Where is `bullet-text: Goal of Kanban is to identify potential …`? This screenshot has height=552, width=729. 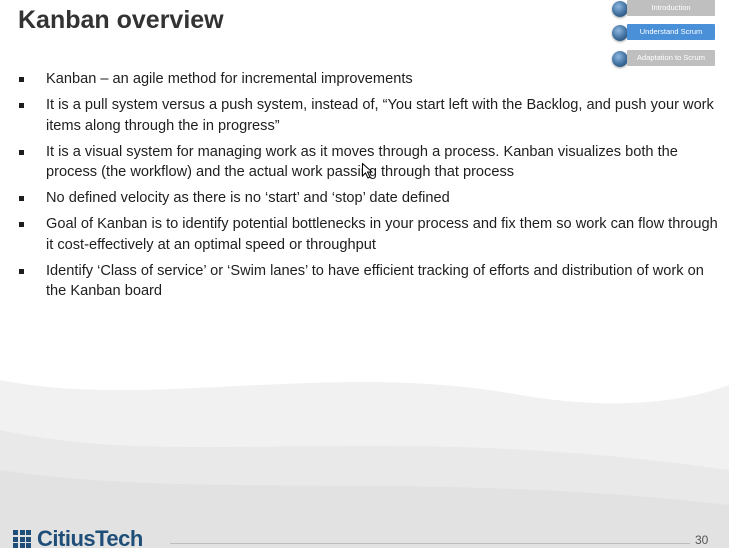 bullet-text: Goal of Kanban is to identify potential … is located at coordinates (382, 234).